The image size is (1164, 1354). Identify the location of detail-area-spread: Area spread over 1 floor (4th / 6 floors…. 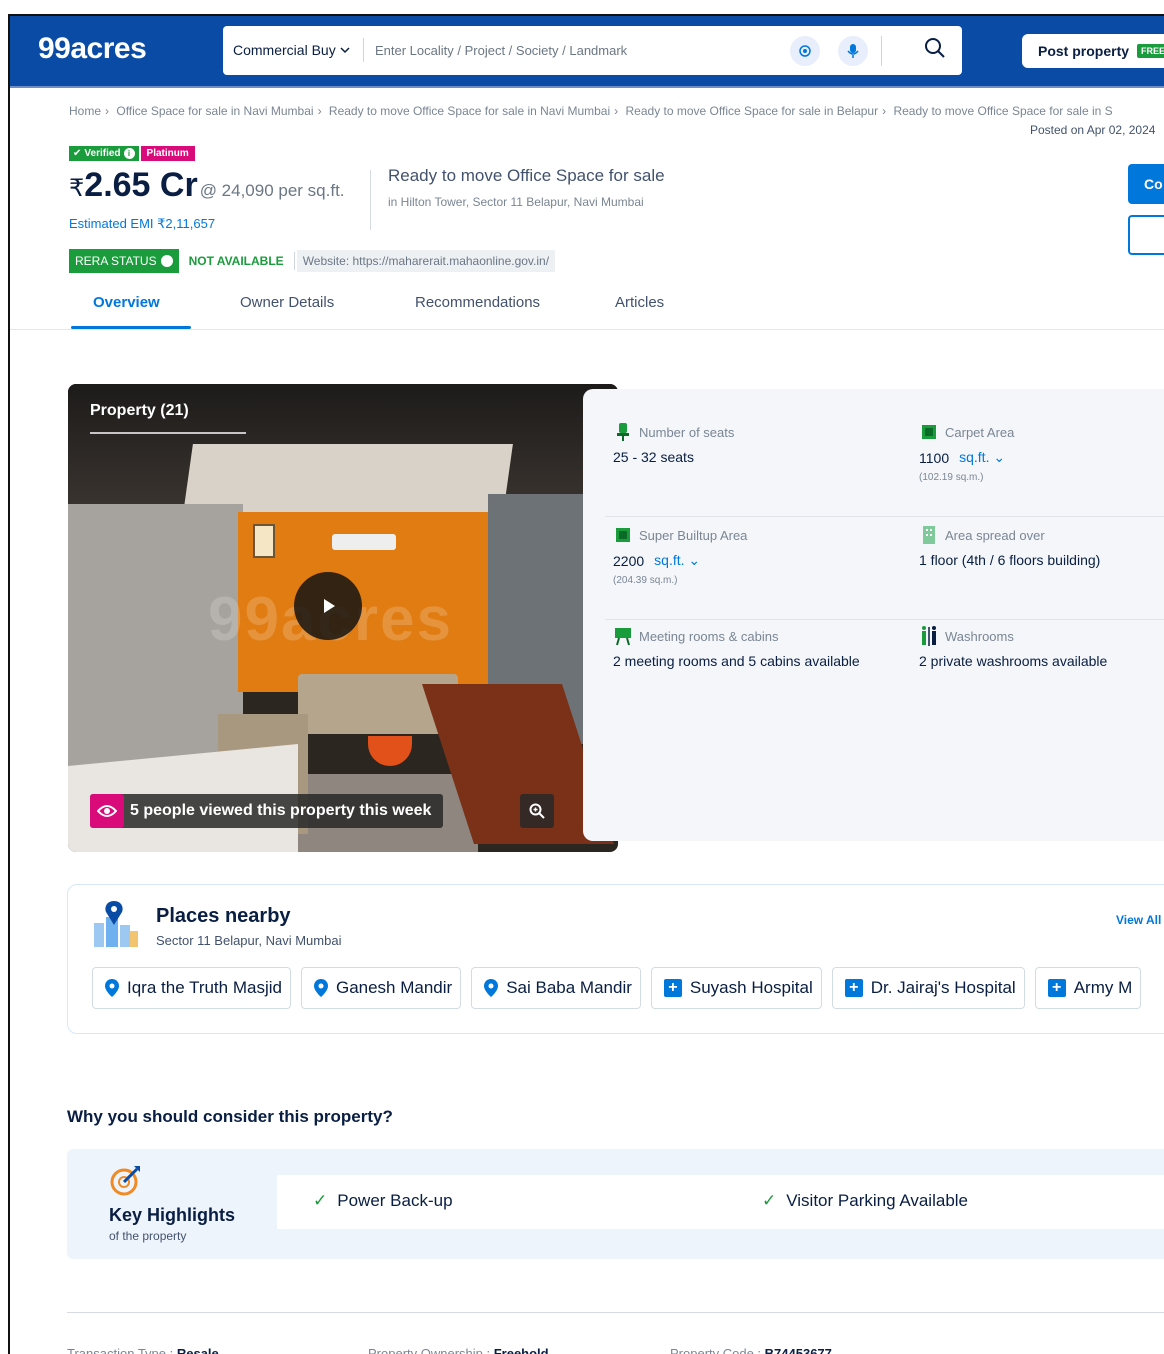
(1009, 546).